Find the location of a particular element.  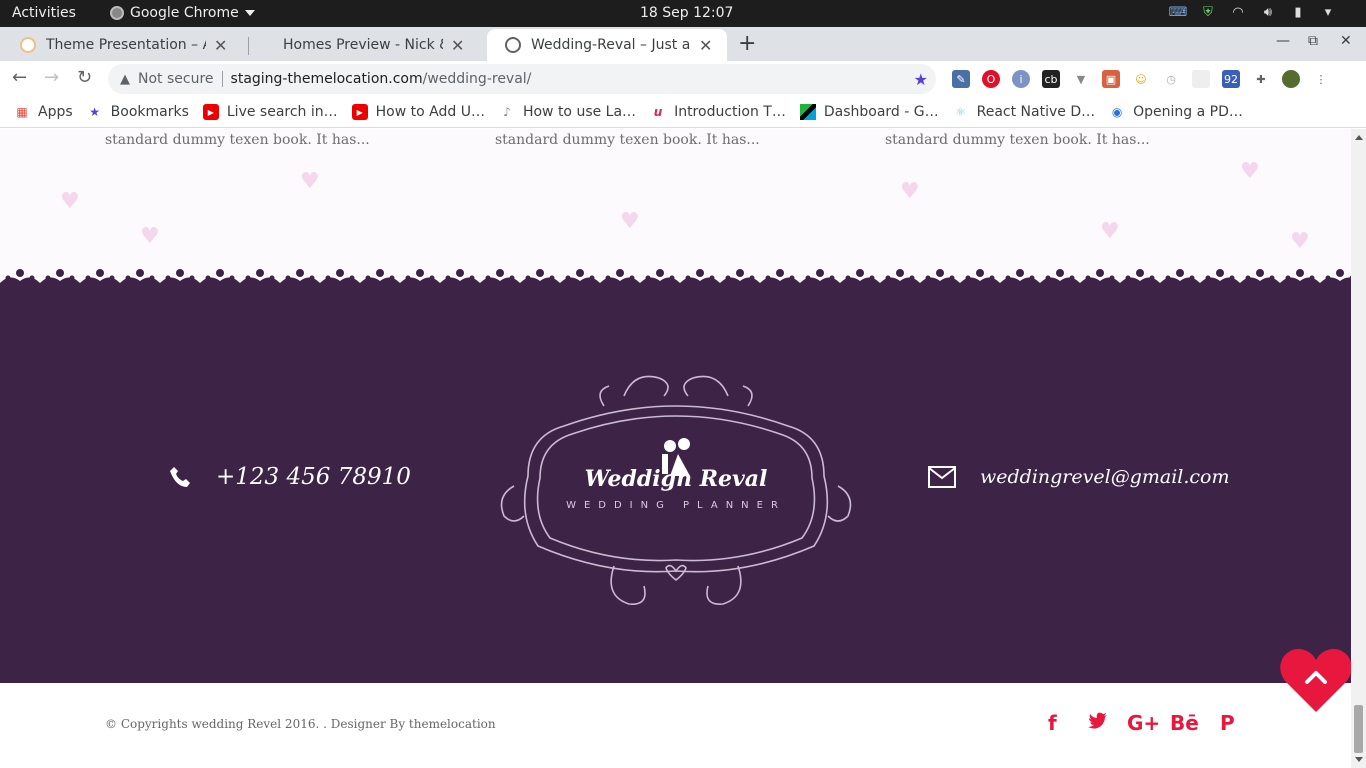

back-arrow-icon: ← is located at coordinates (19, 77).